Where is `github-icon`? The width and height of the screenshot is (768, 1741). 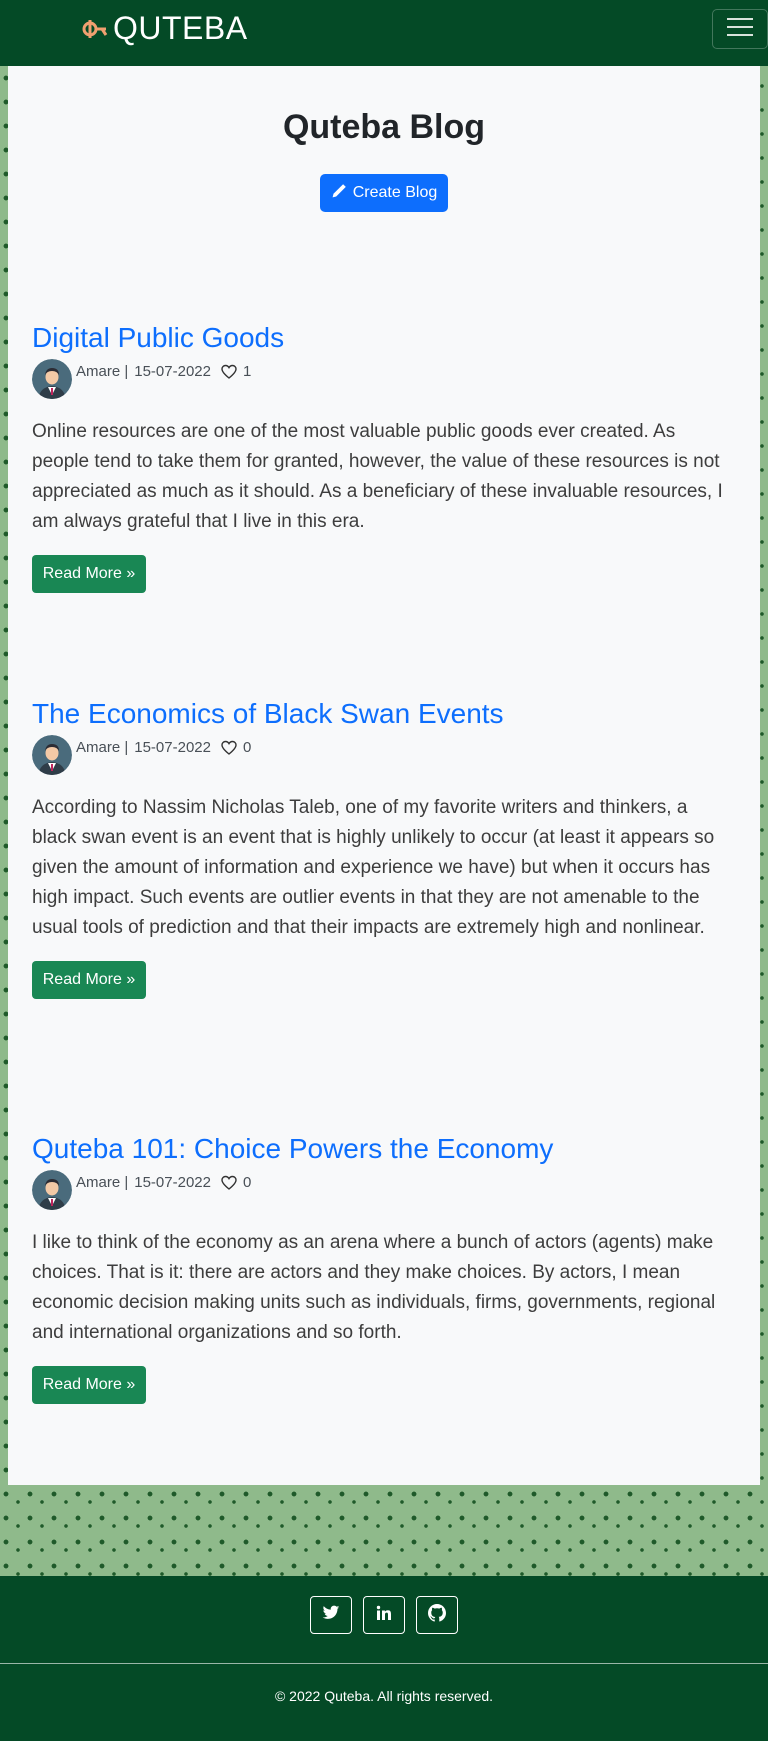 github-icon is located at coordinates (437, 1615).